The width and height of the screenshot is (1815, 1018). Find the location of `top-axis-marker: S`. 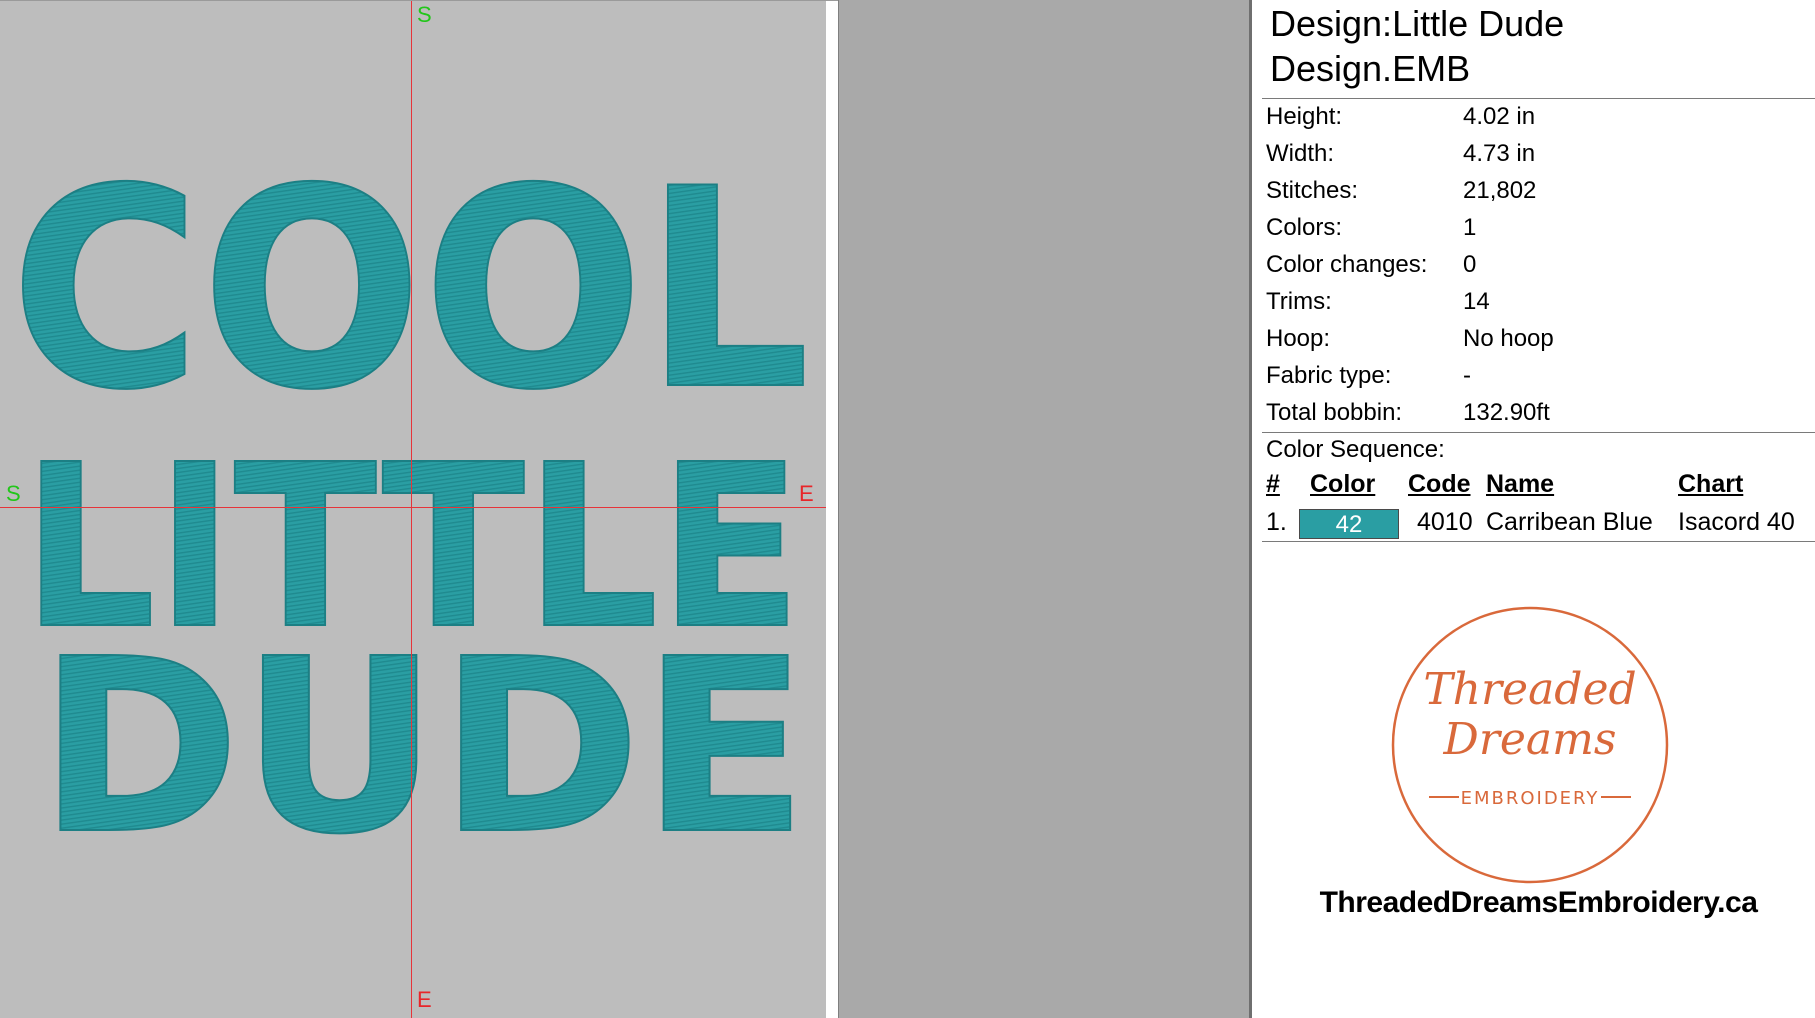

top-axis-marker: S is located at coordinates (424, 14).